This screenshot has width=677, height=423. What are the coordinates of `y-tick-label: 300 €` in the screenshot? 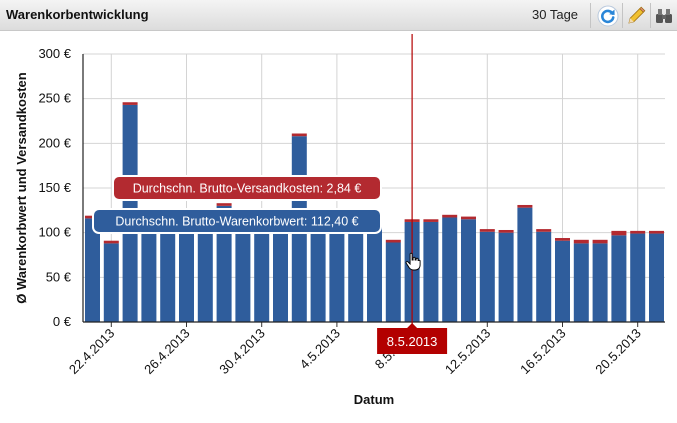 It's located at (54, 53).